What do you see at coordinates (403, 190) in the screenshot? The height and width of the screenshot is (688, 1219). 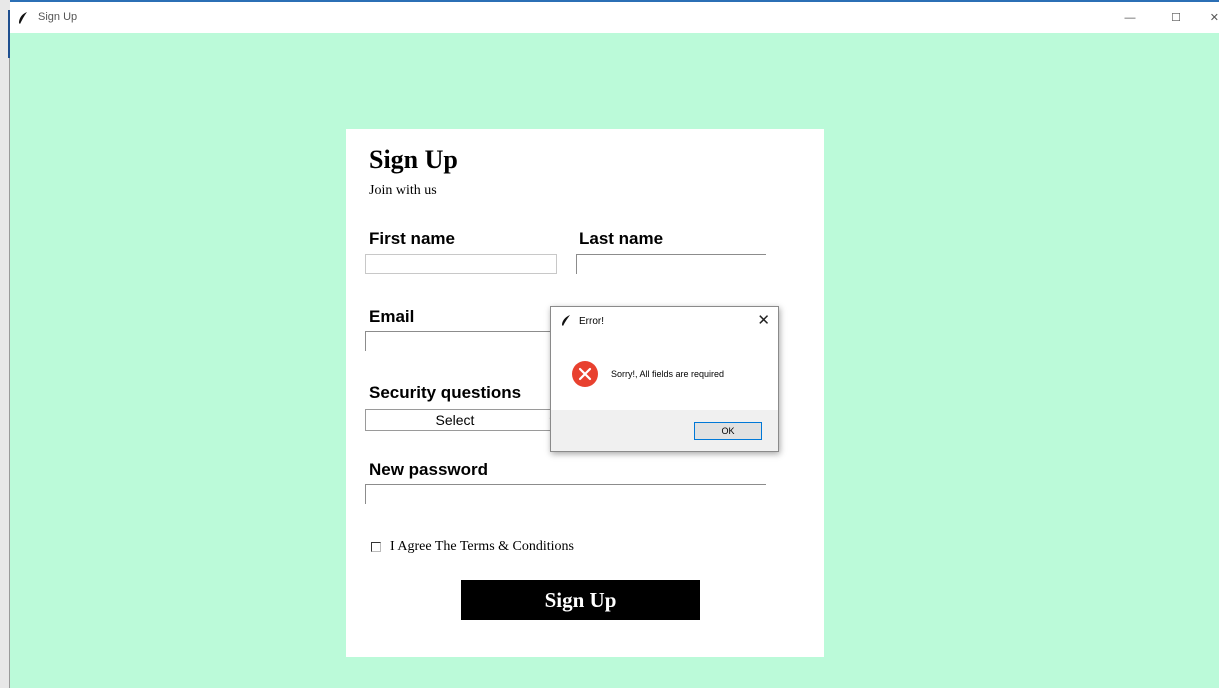 I see `page-subtitle: Join with us` at bounding box center [403, 190].